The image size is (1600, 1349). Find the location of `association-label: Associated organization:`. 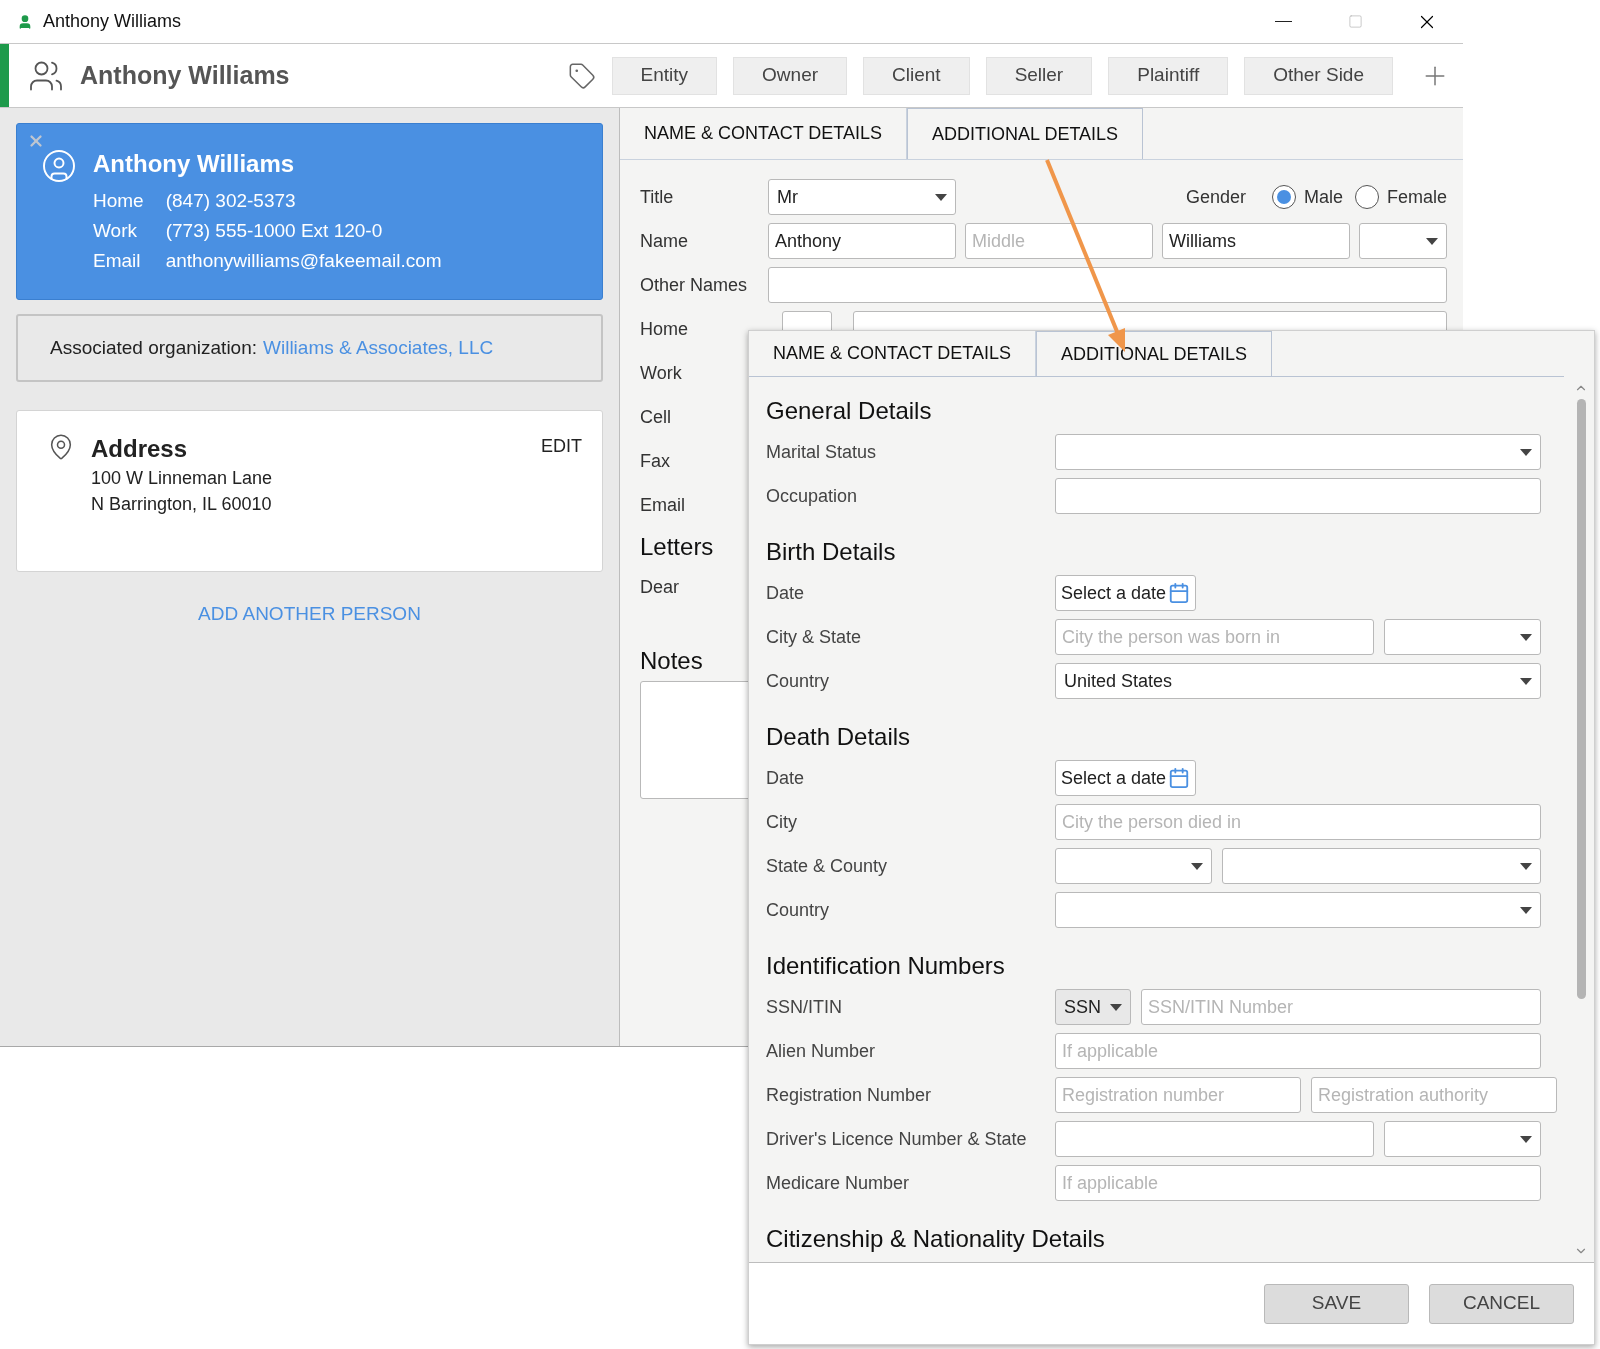

association-label: Associated organization: is located at coordinates (153, 347).